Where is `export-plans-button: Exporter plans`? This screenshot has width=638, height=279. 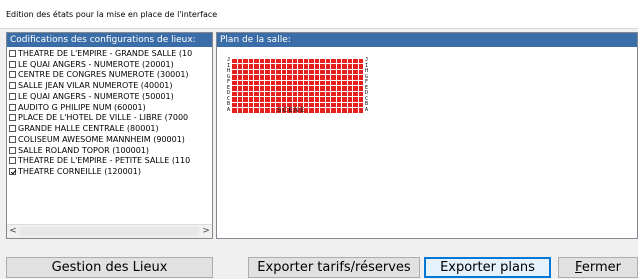
export-plans-button: Exporter plans is located at coordinates (487, 267).